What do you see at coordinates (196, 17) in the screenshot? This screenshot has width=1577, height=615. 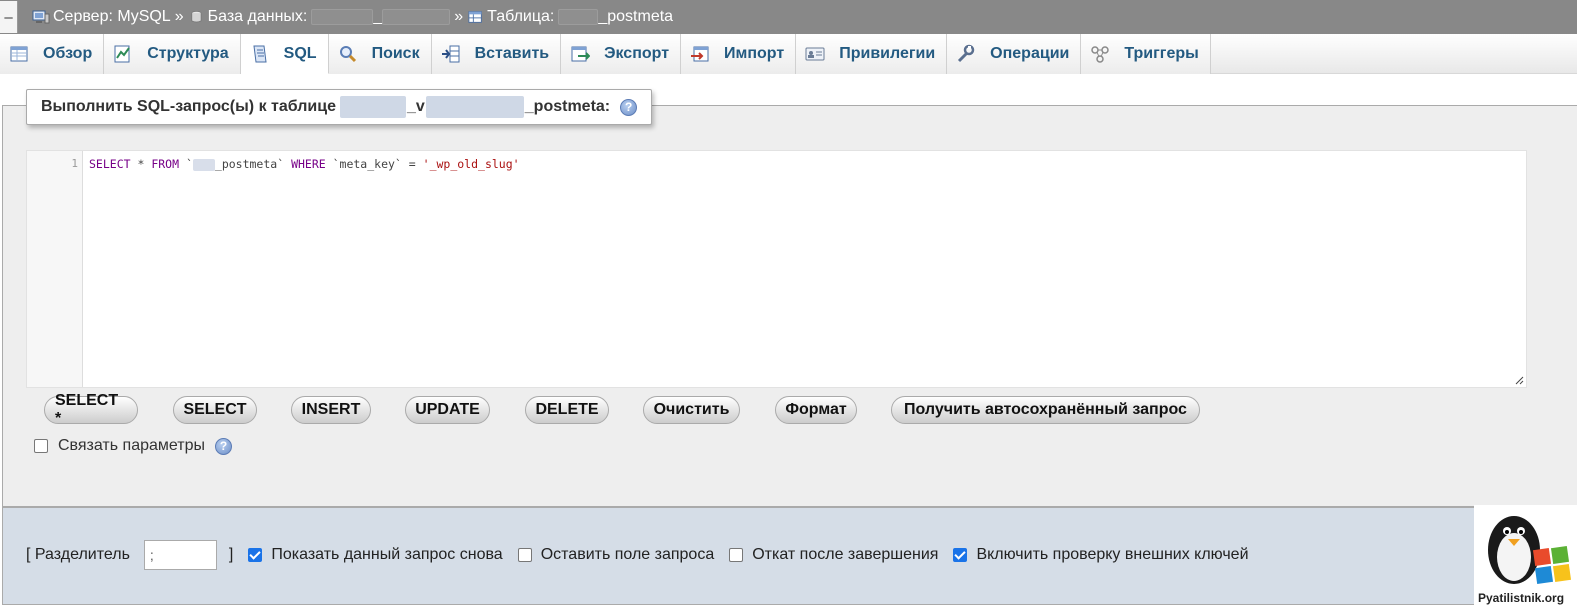 I see `database-icon` at bounding box center [196, 17].